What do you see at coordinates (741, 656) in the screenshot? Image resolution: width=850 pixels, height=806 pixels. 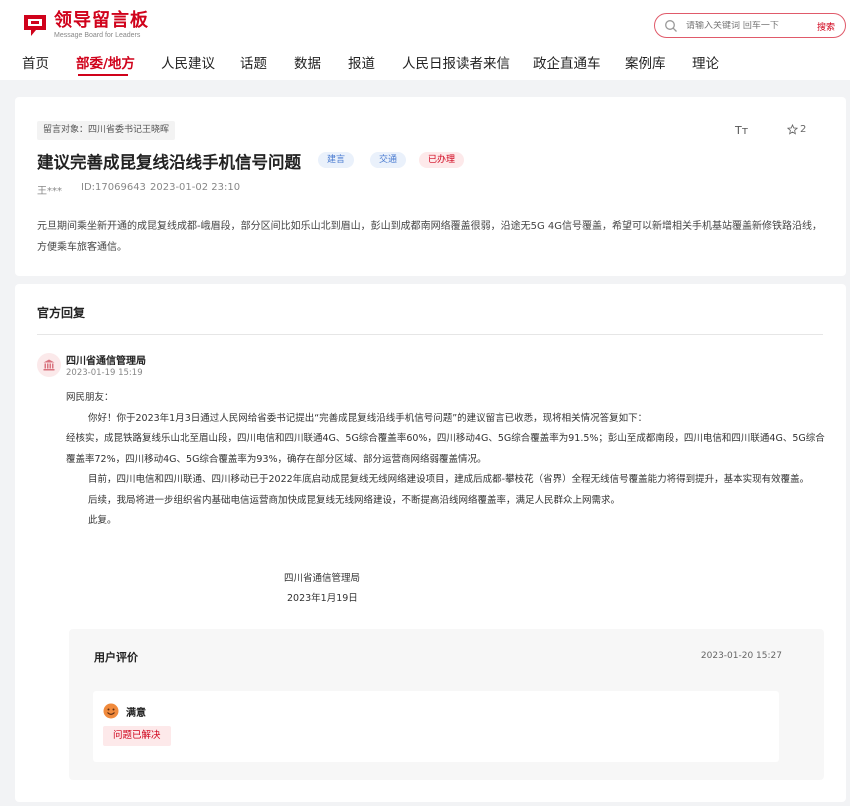 I see `evaluation-time: 2023-01-20 15:27` at bounding box center [741, 656].